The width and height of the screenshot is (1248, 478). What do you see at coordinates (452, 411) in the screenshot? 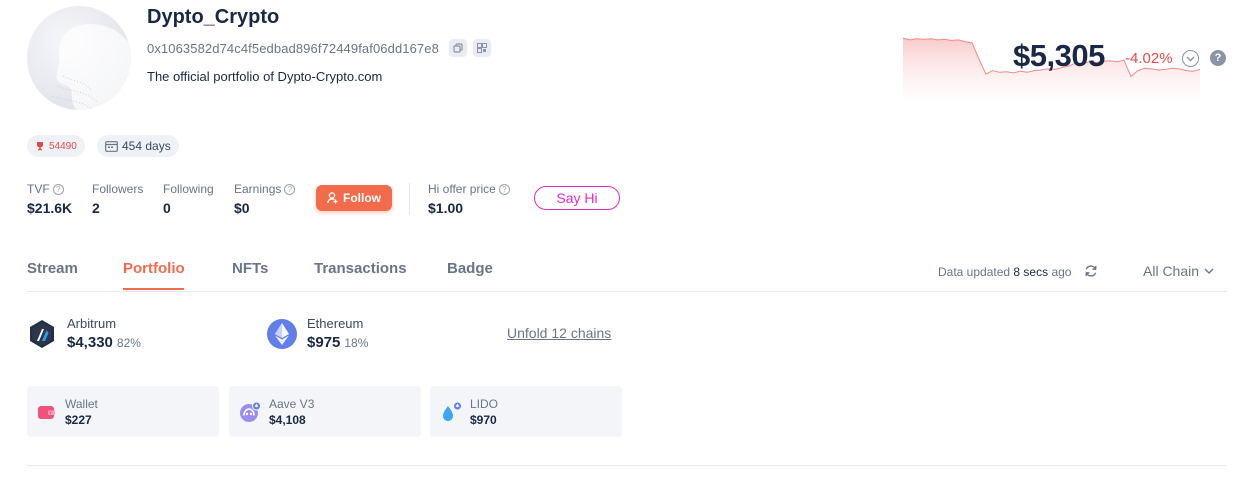
I see `lido-logo-icon` at bounding box center [452, 411].